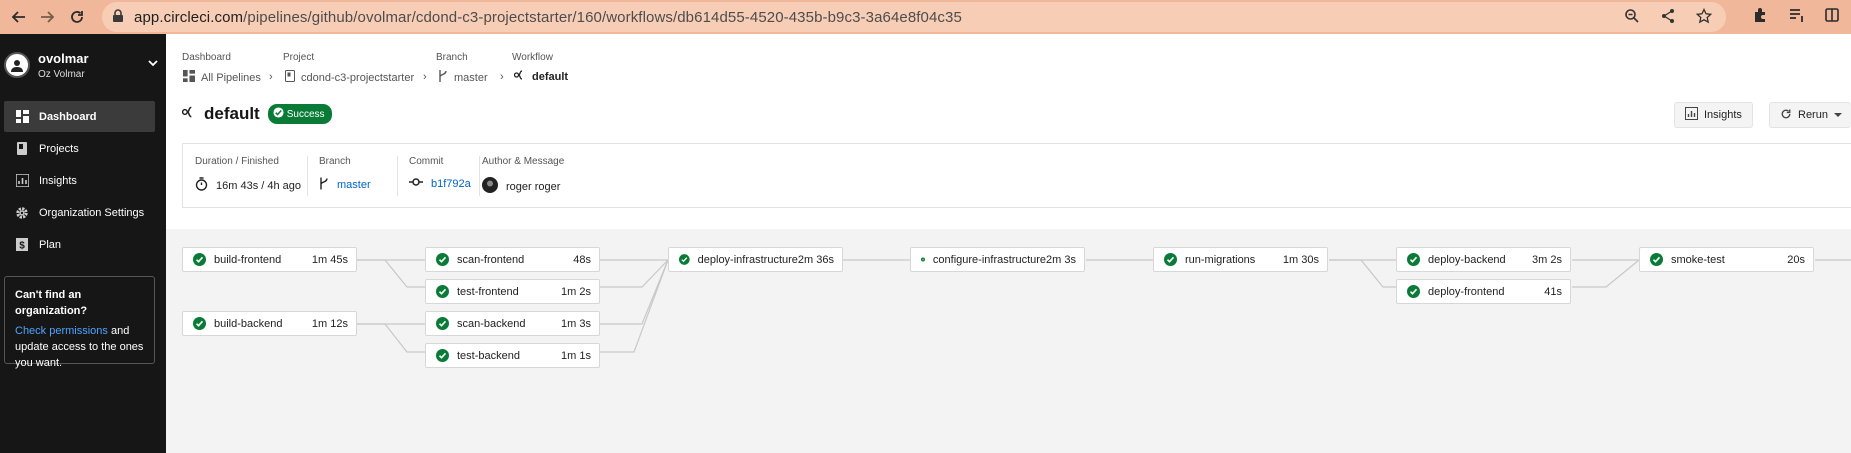 The width and height of the screenshot is (1851, 453). Describe the element at coordinates (222, 77) in the screenshot. I see `breadcrumb-all-pipelines: All Pipelines` at that location.